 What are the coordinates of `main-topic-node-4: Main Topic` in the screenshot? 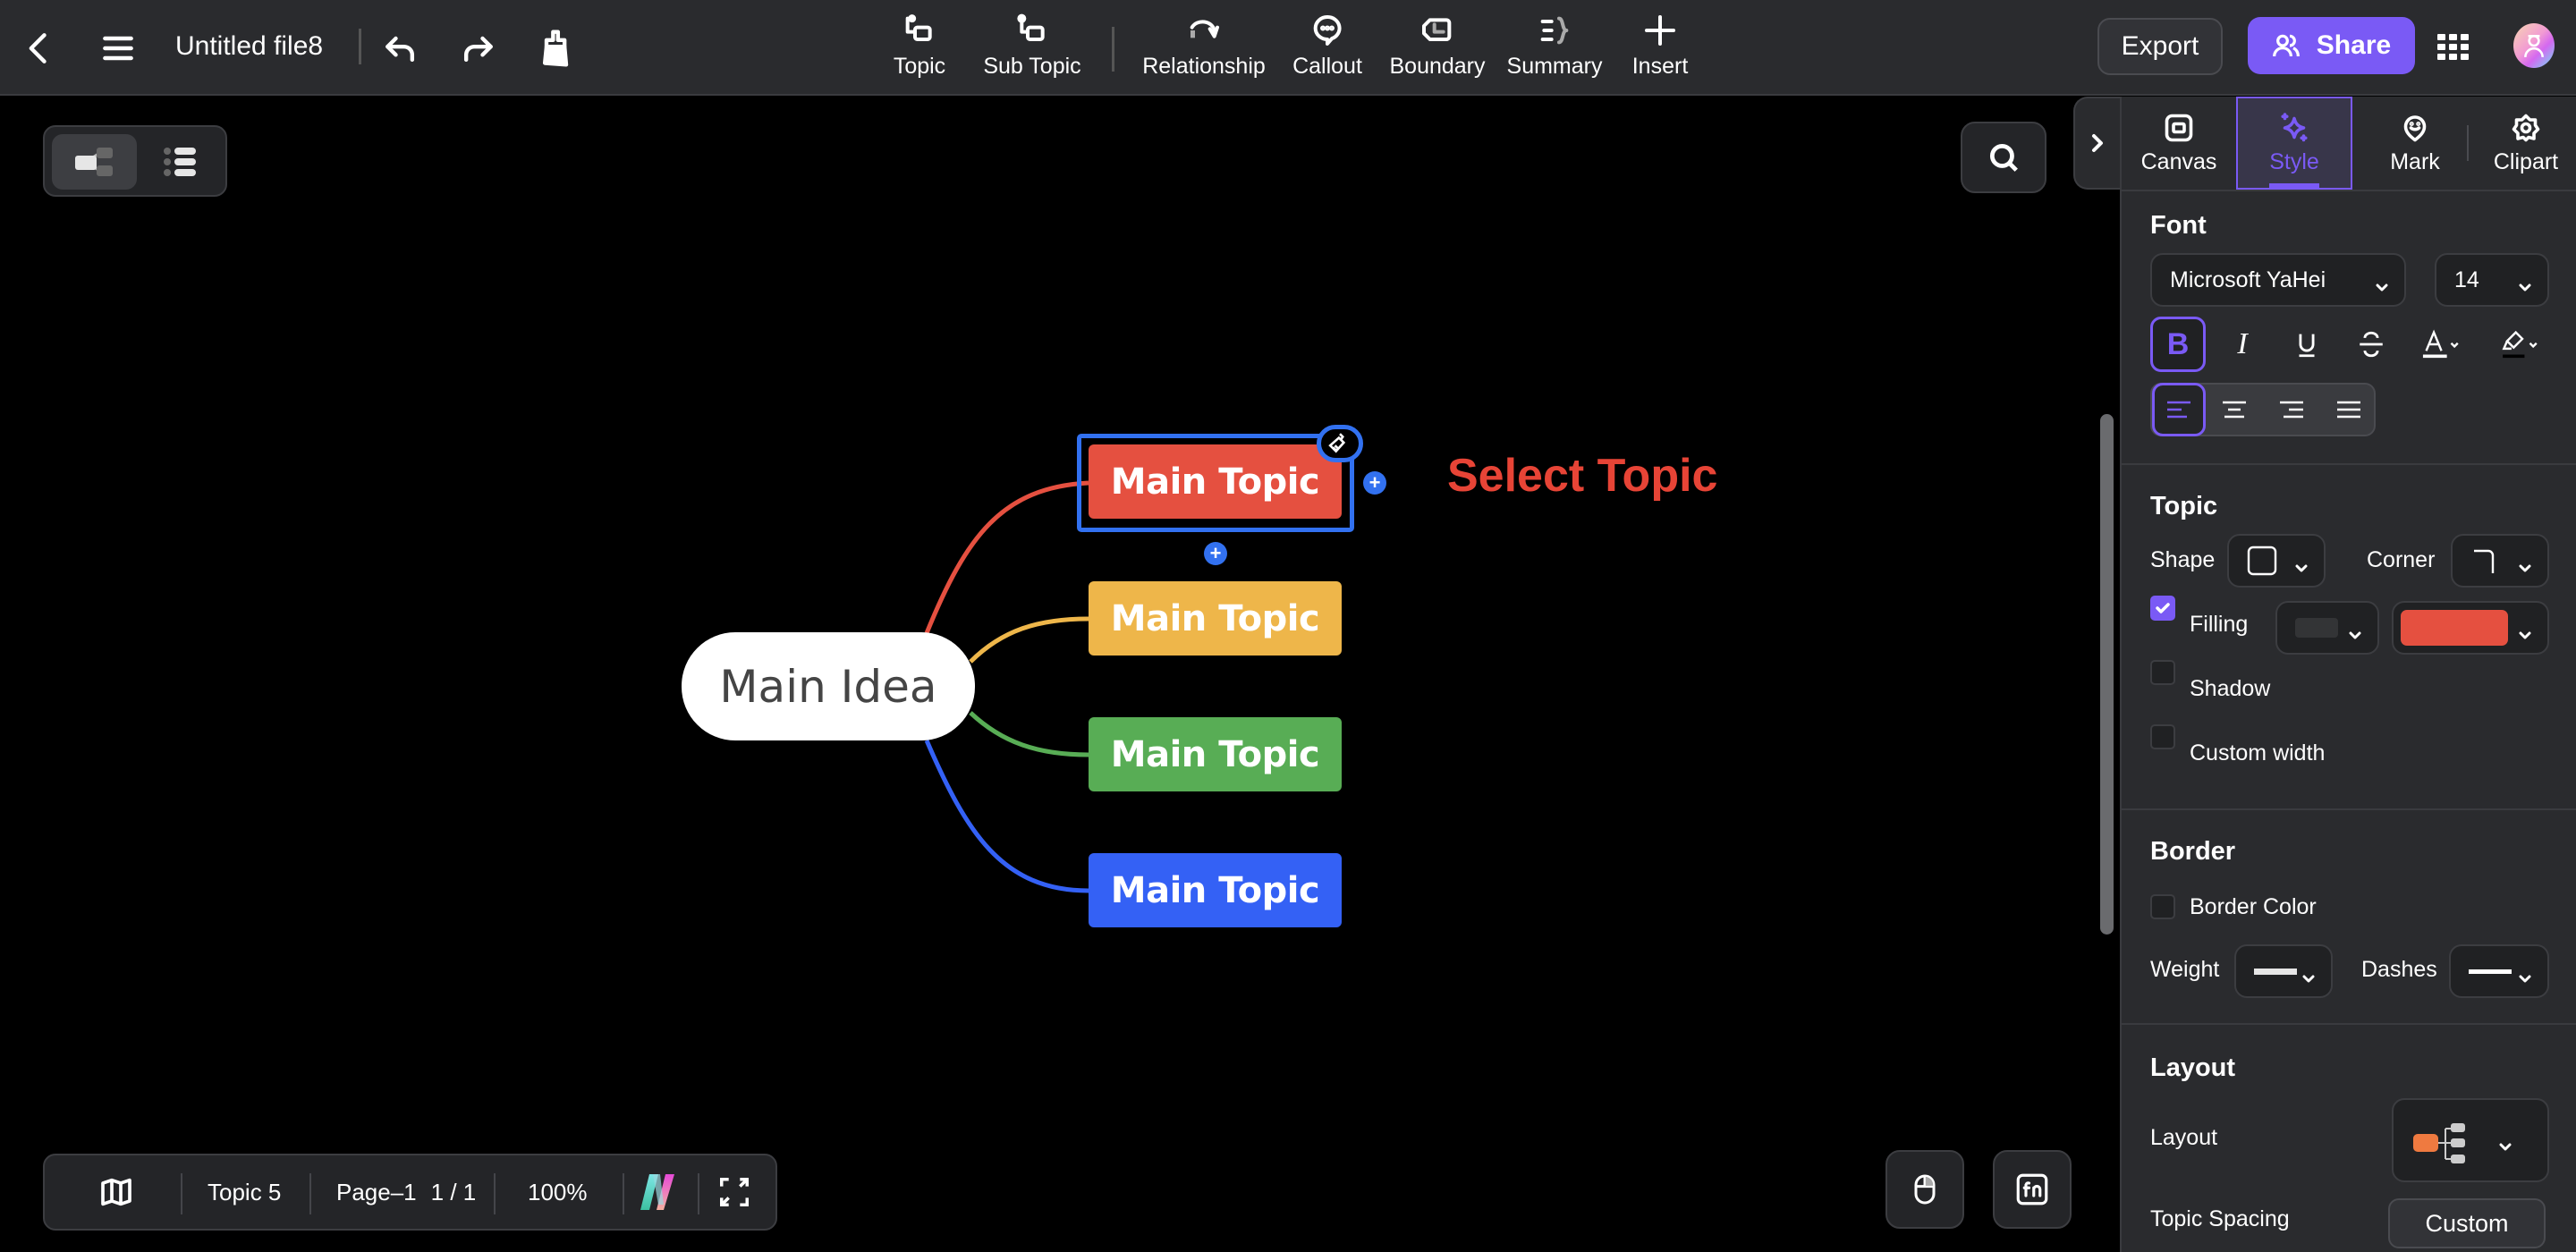 It's located at (1215, 890).